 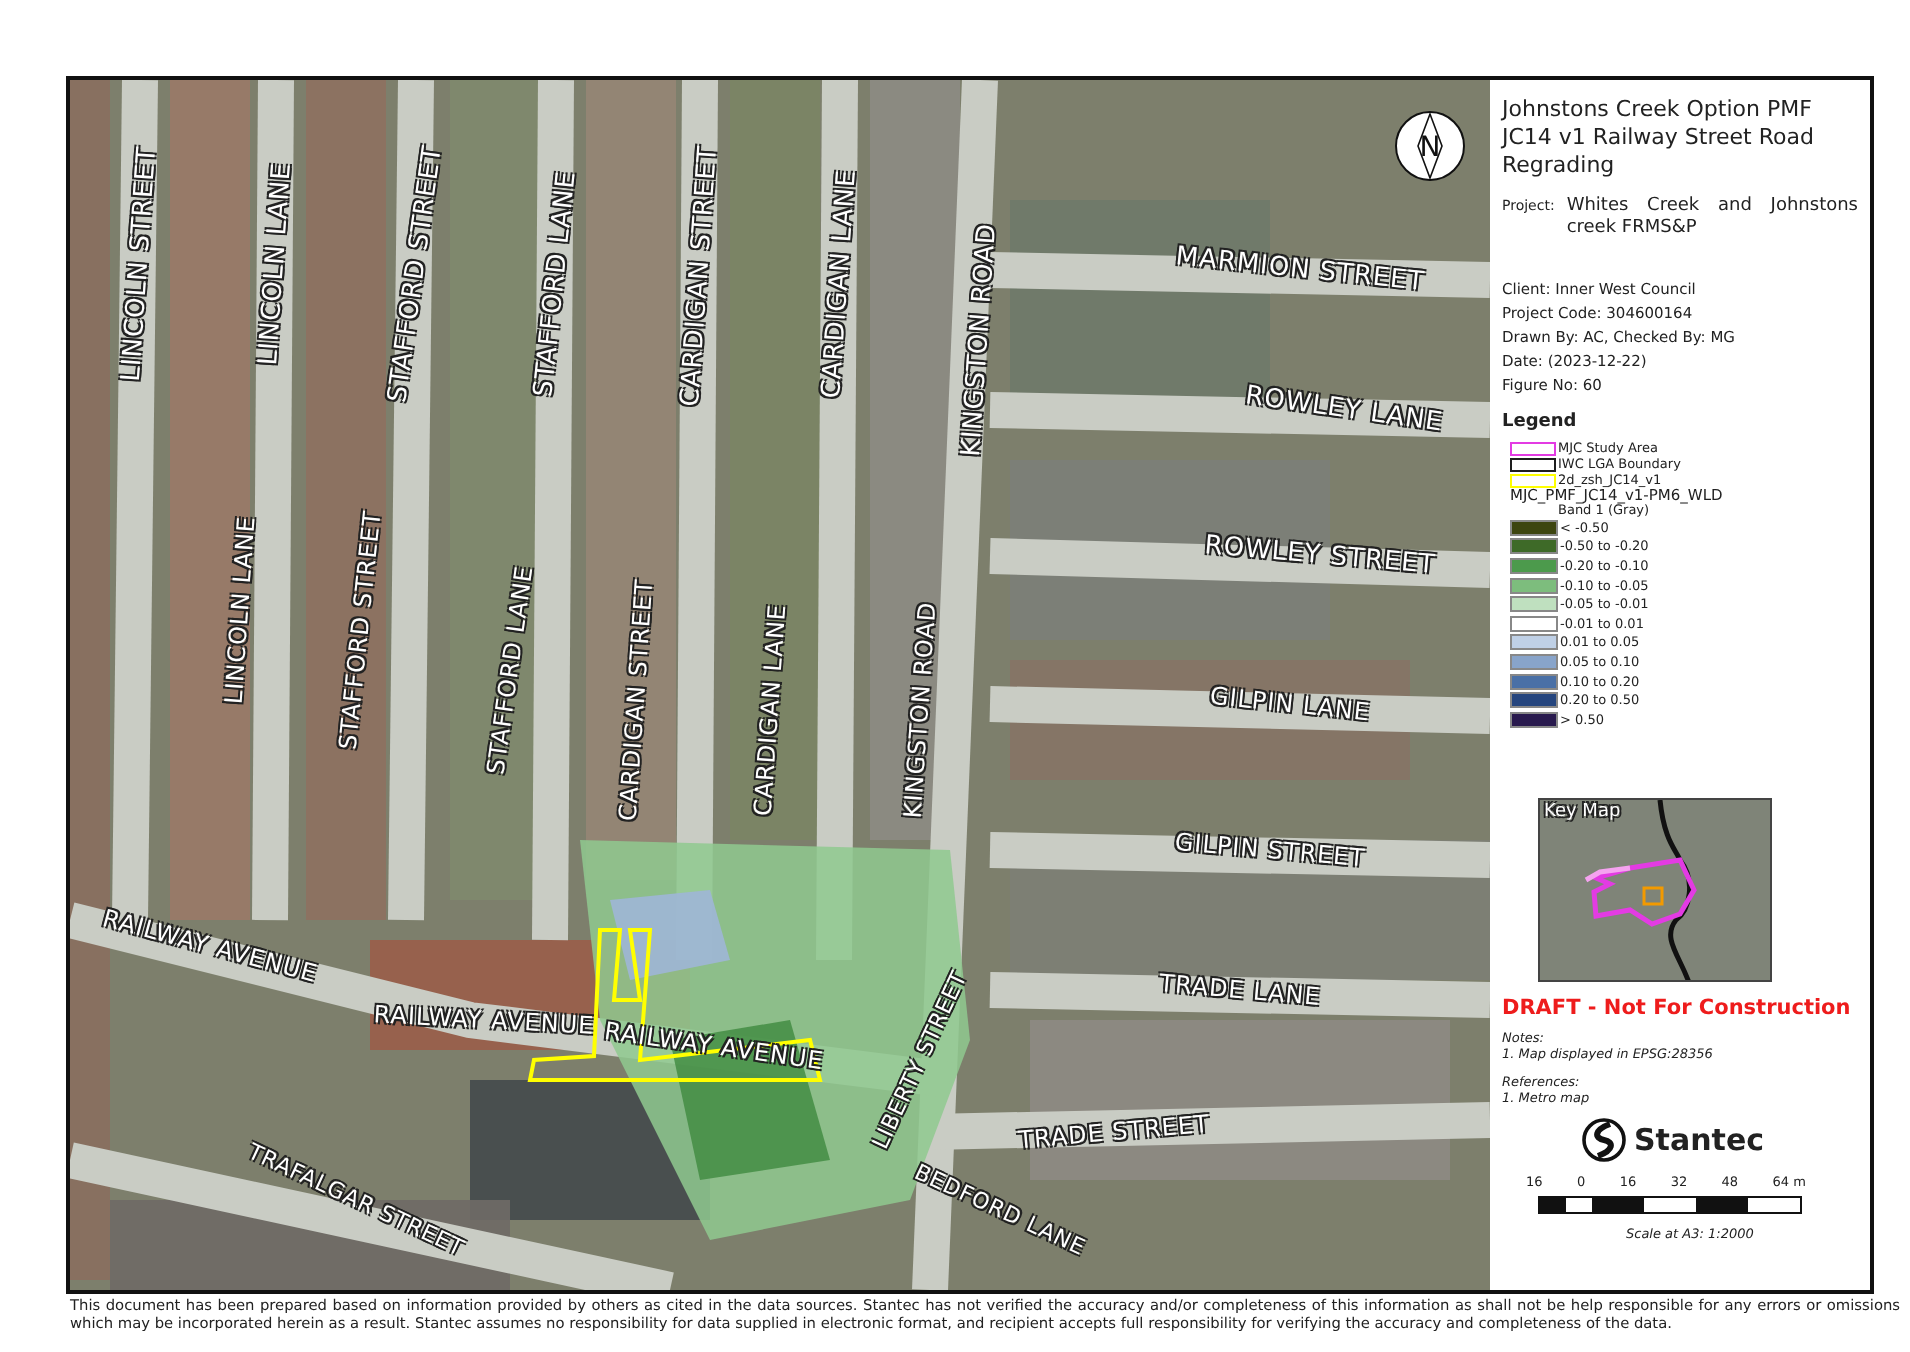 I want to click on logo-icon, so click(x=1604, y=1139).